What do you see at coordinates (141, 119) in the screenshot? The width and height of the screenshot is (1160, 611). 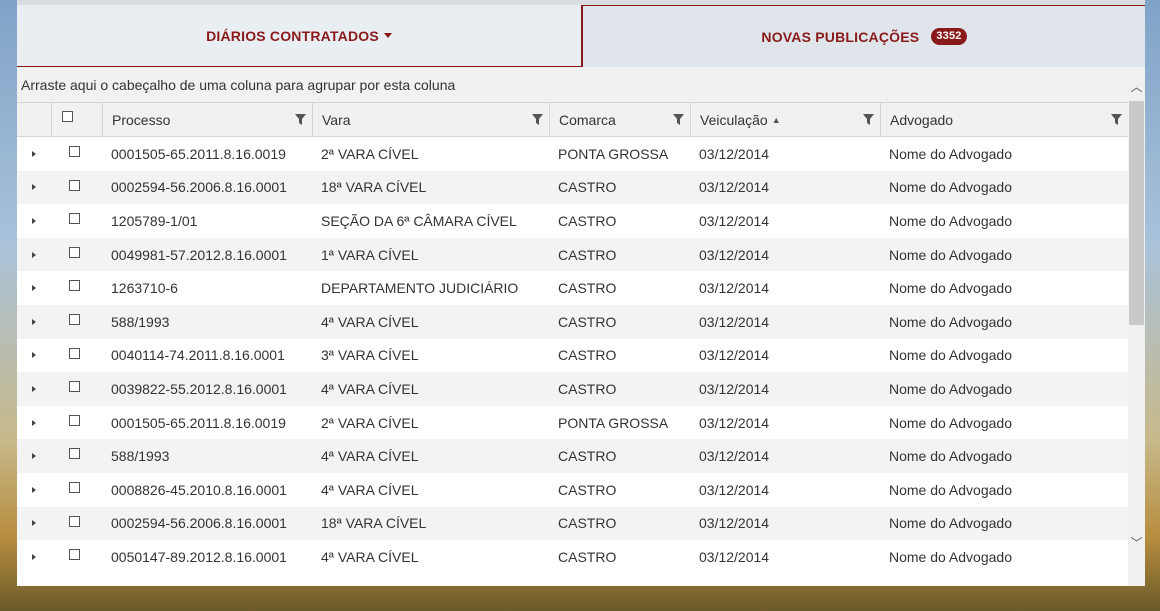 I see `column-header-processo-label: Processo` at bounding box center [141, 119].